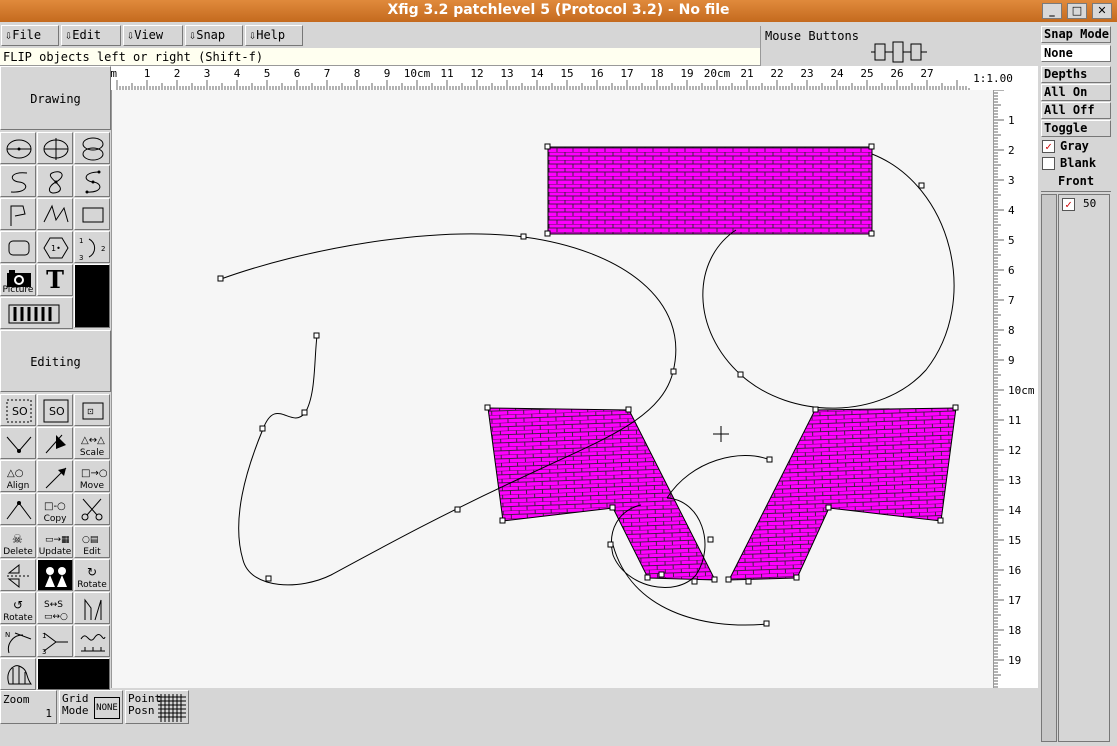 The width and height of the screenshot is (1117, 746). Describe the element at coordinates (92, 296) in the screenshot. I see `empty-tool-slot` at that location.